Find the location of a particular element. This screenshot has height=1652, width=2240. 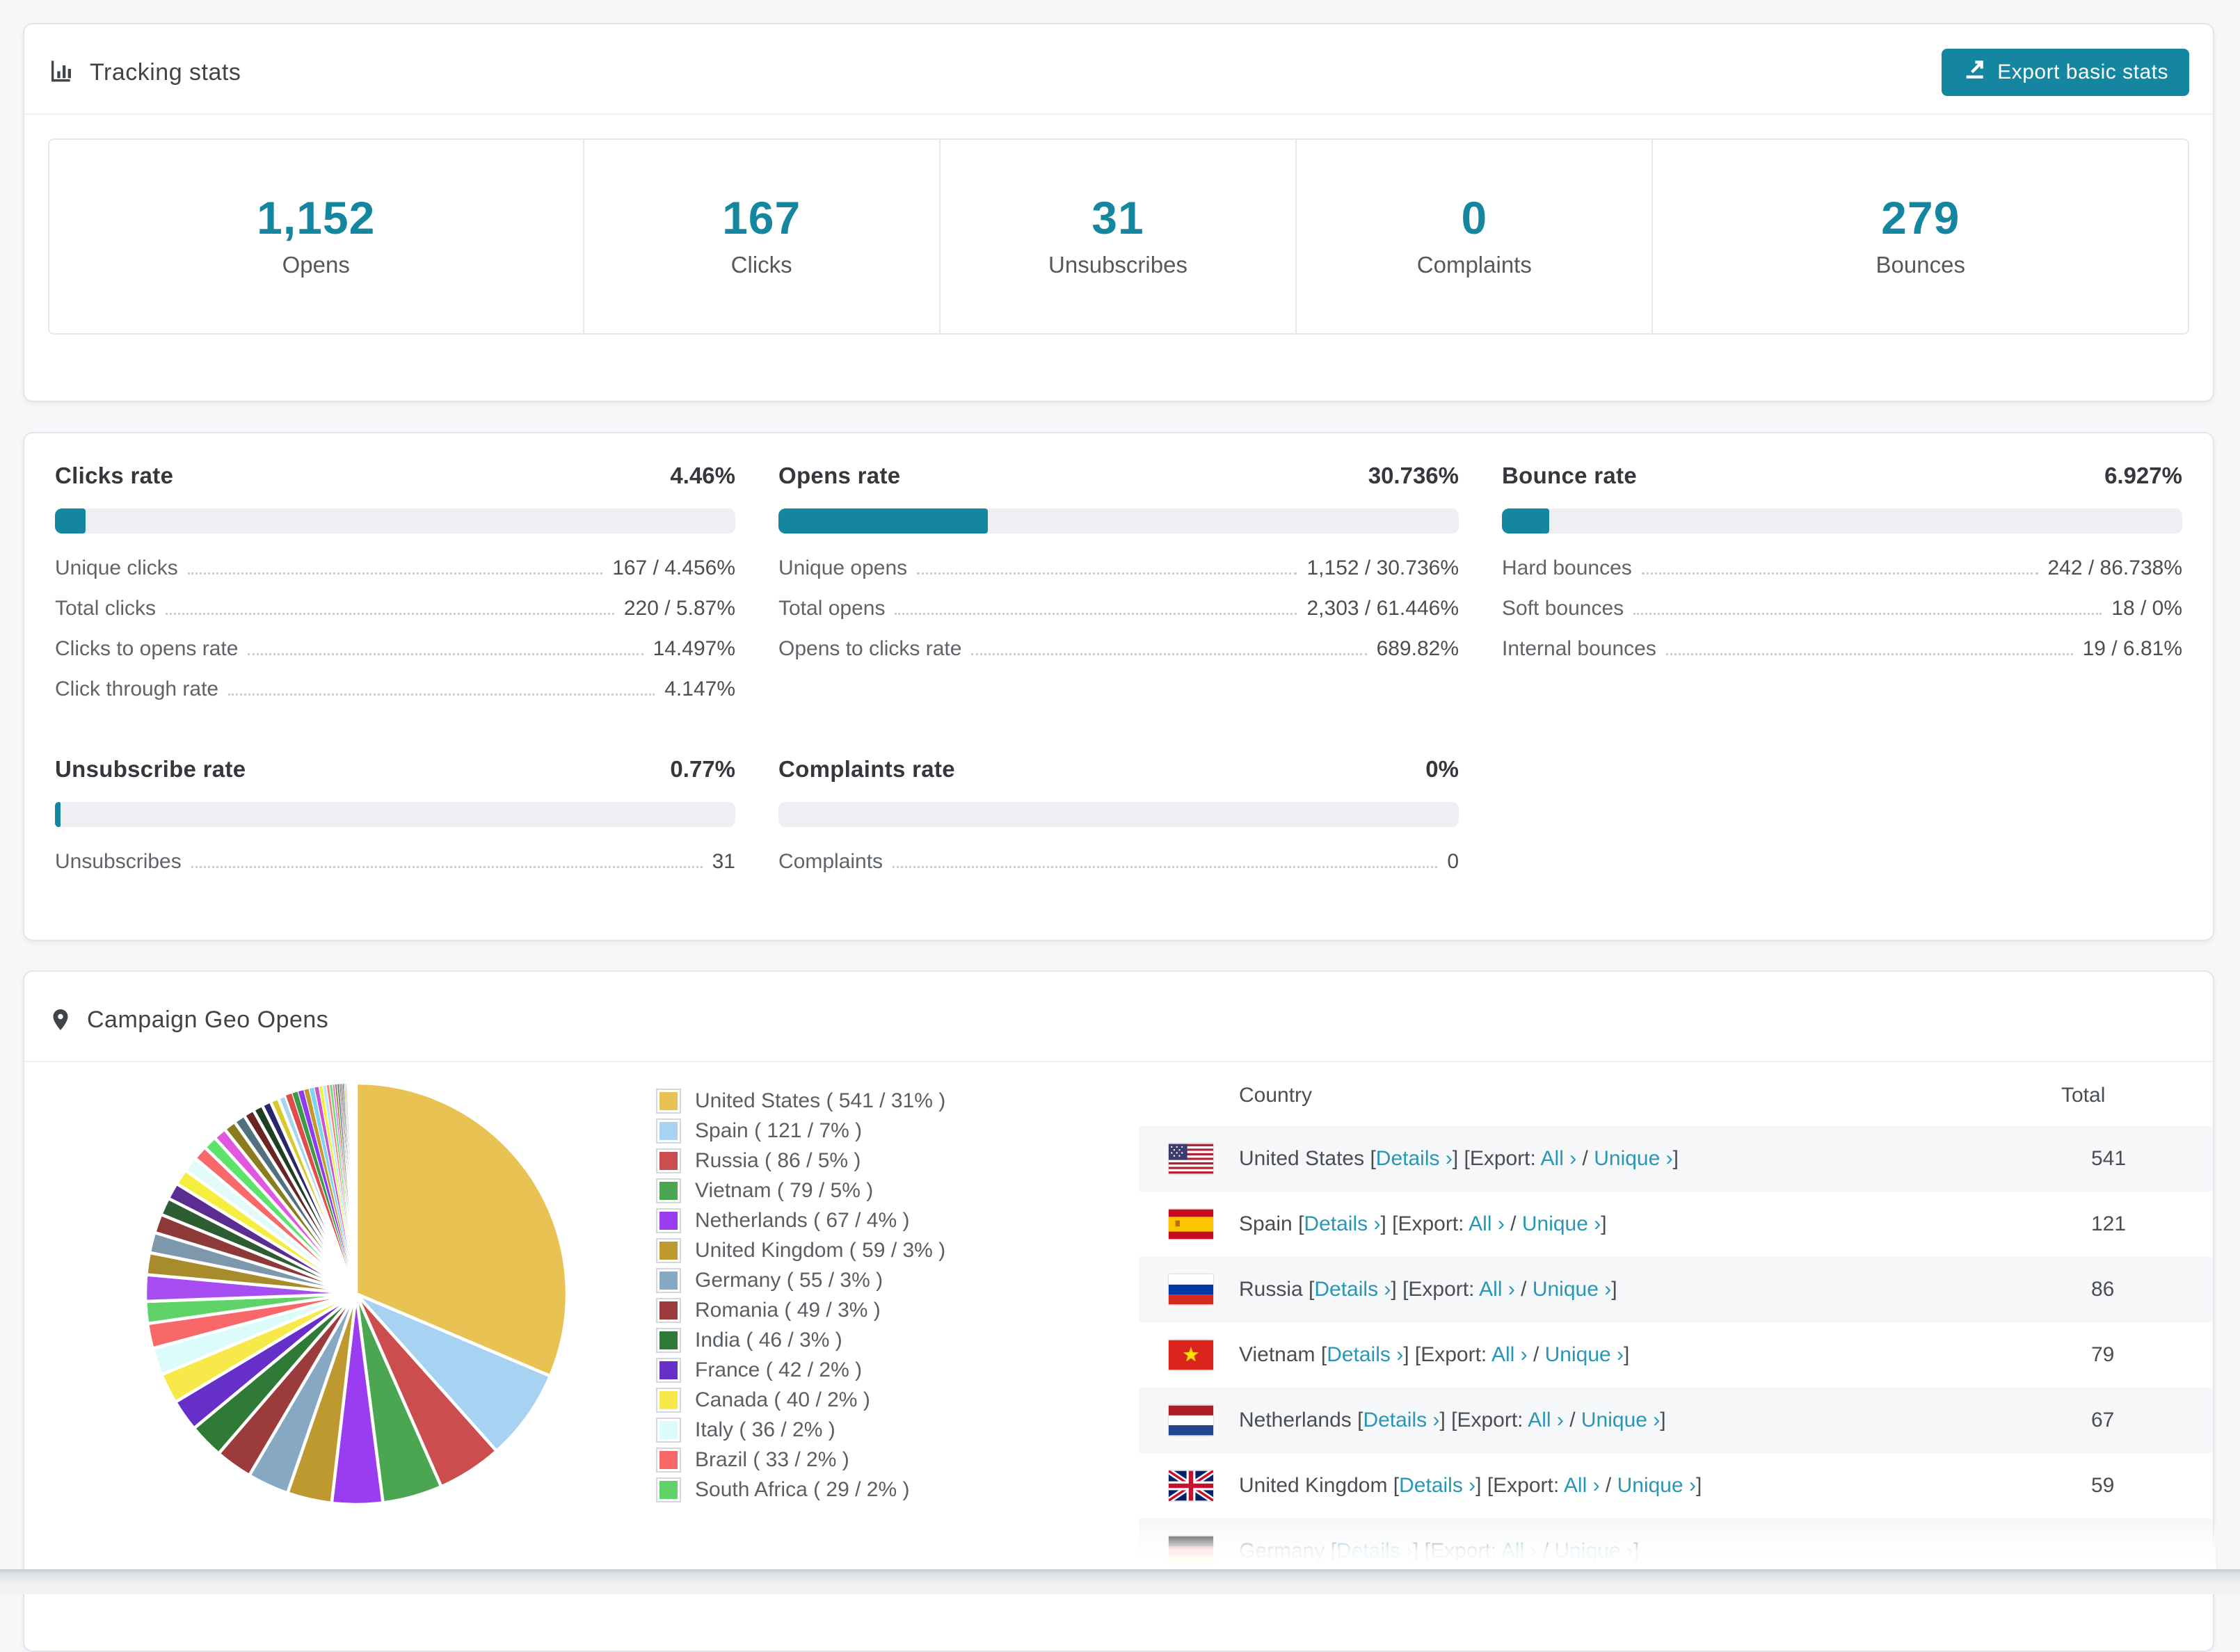

legend-label: Spain ( 121 / 7% ) is located at coordinates (779, 1130).